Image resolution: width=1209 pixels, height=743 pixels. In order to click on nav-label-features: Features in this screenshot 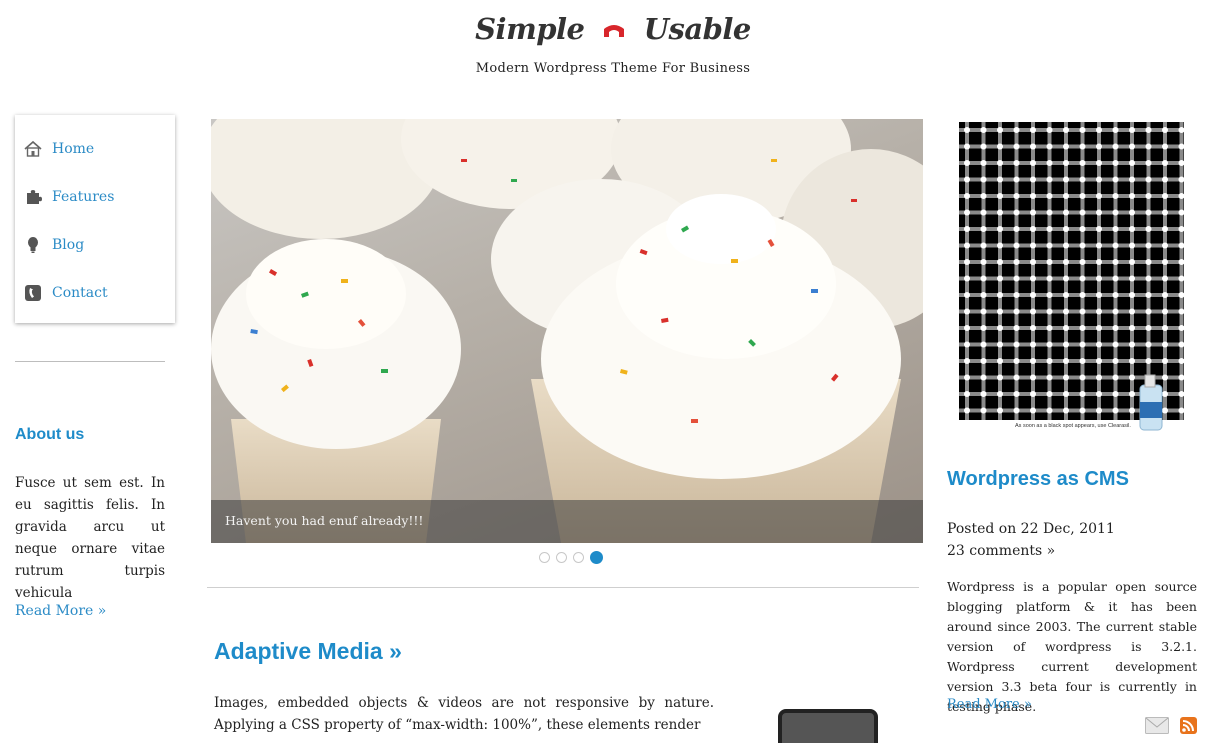, I will do `click(83, 197)`.